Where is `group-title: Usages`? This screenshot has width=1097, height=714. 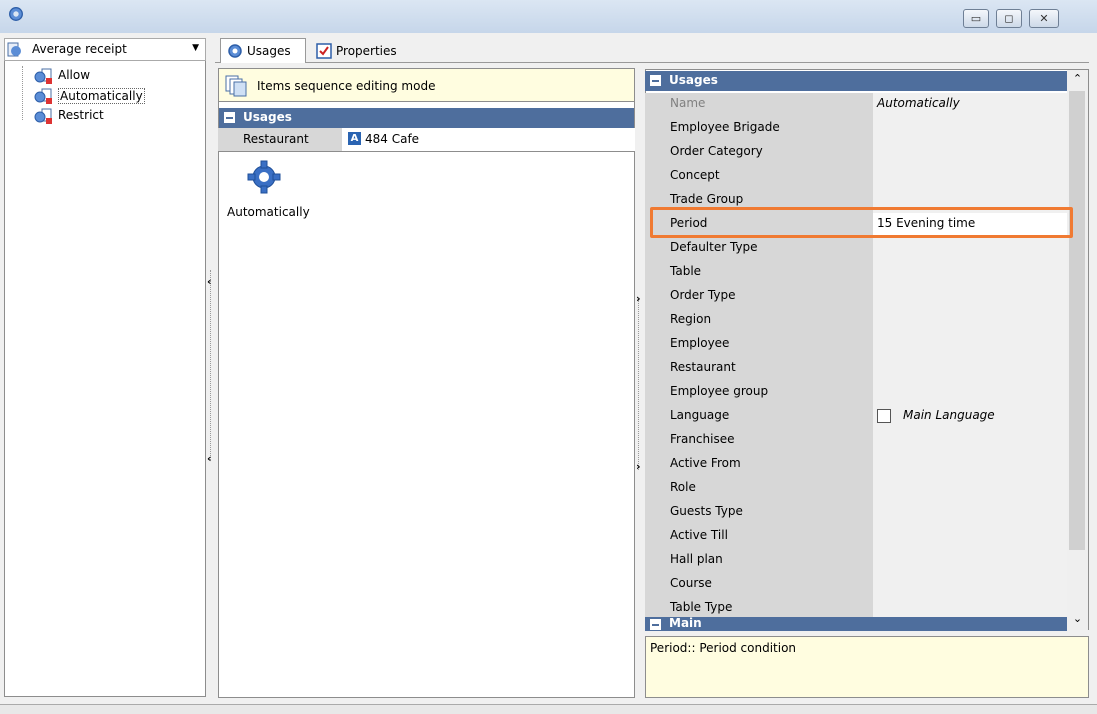 group-title: Usages is located at coordinates (693, 80).